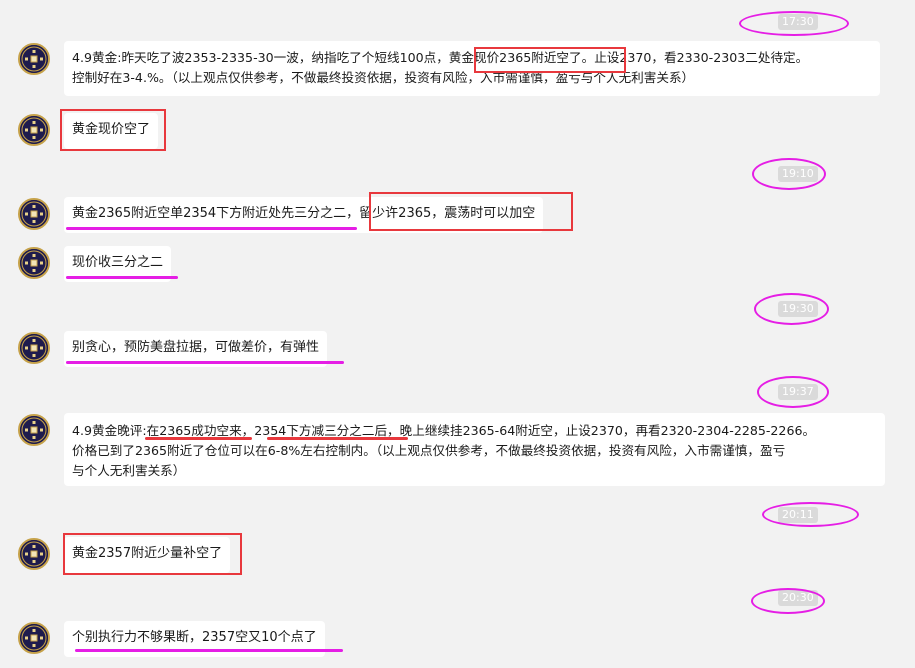 This screenshot has width=915, height=668. Describe the element at coordinates (798, 392) in the screenshot. I see `timestamp: 19:37` at that location.